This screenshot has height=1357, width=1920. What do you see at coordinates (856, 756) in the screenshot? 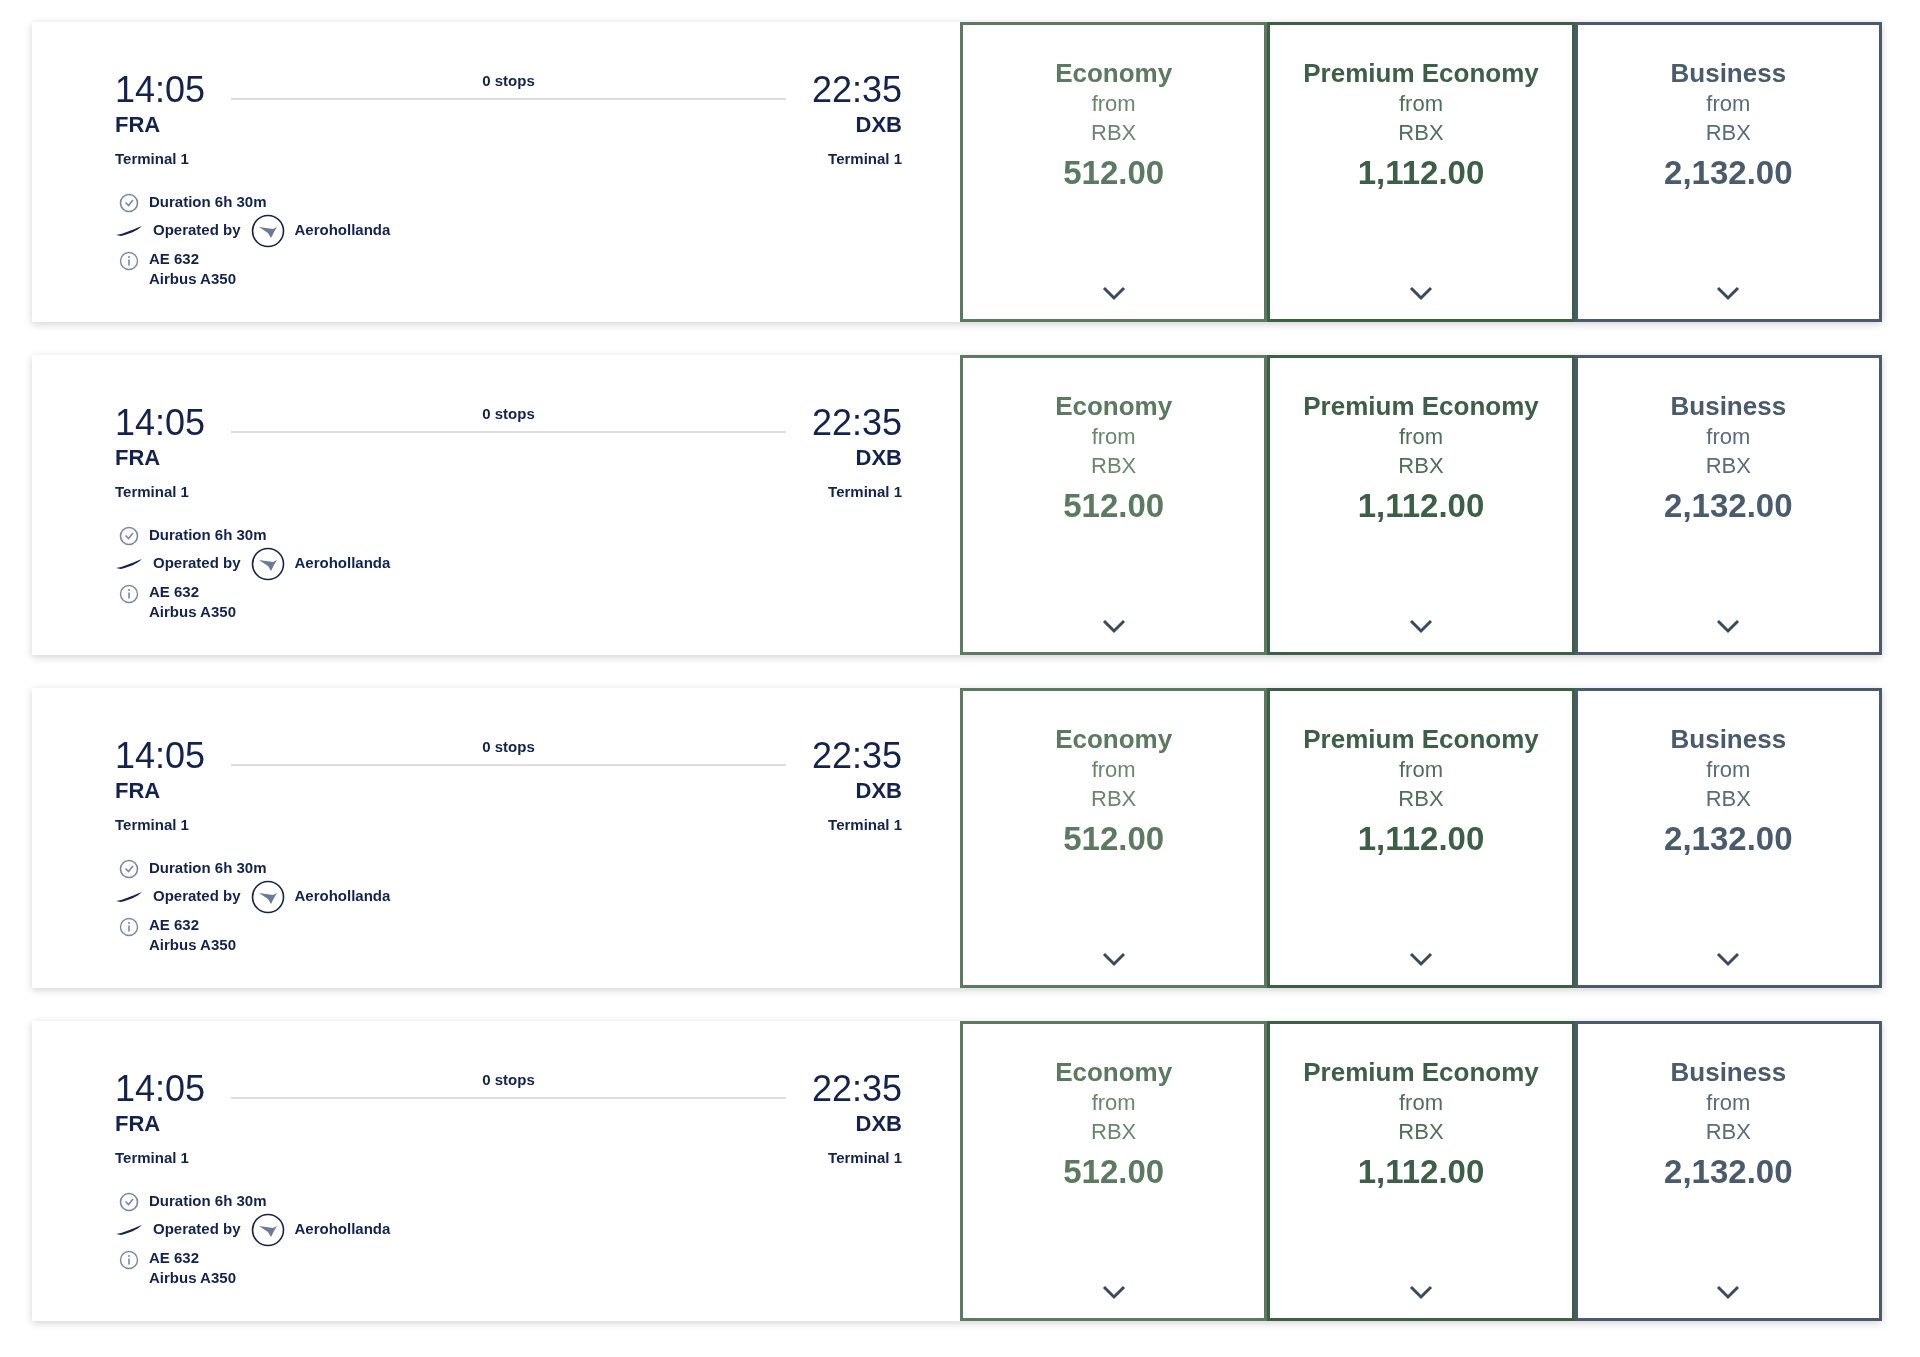
I see `arrival-time: 22:35` at bounding box center [856, 756].